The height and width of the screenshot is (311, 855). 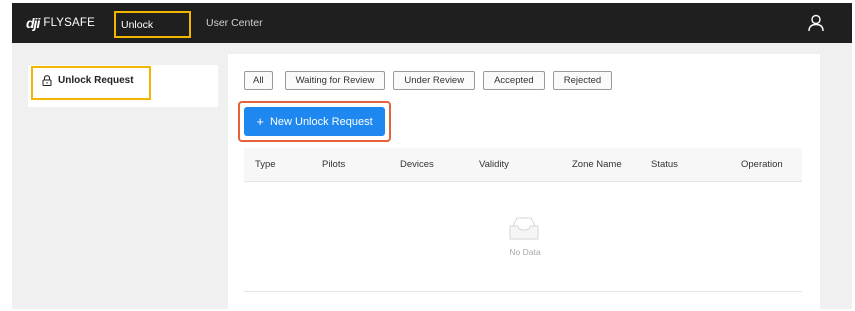 What do you see at coordinates (597, 164) in the screenshot?
I see `column-header-zone-name: Zone Name` at bounding box center [597, 164].